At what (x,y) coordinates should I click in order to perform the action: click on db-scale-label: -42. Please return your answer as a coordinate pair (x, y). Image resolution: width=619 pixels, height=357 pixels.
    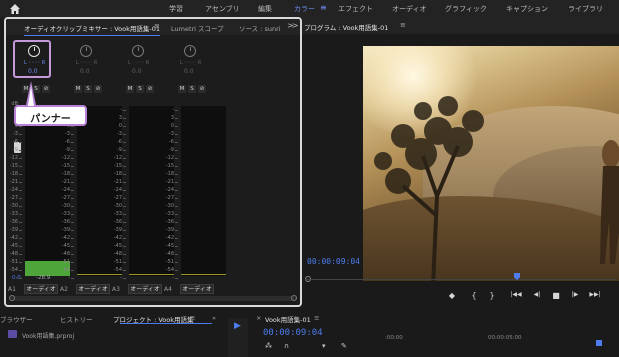
    Looking at the image, I should click on (65, 238).